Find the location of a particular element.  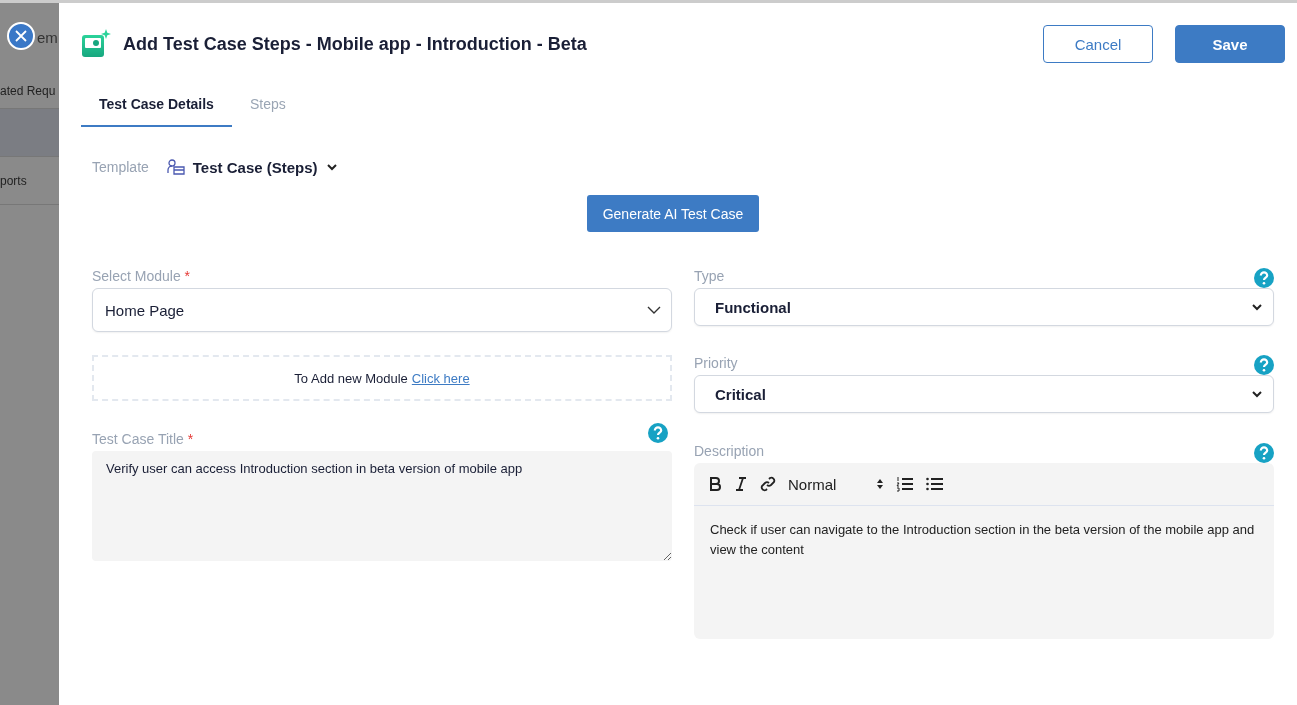

tab: Test Case Details is located at coordinates (156, 105).